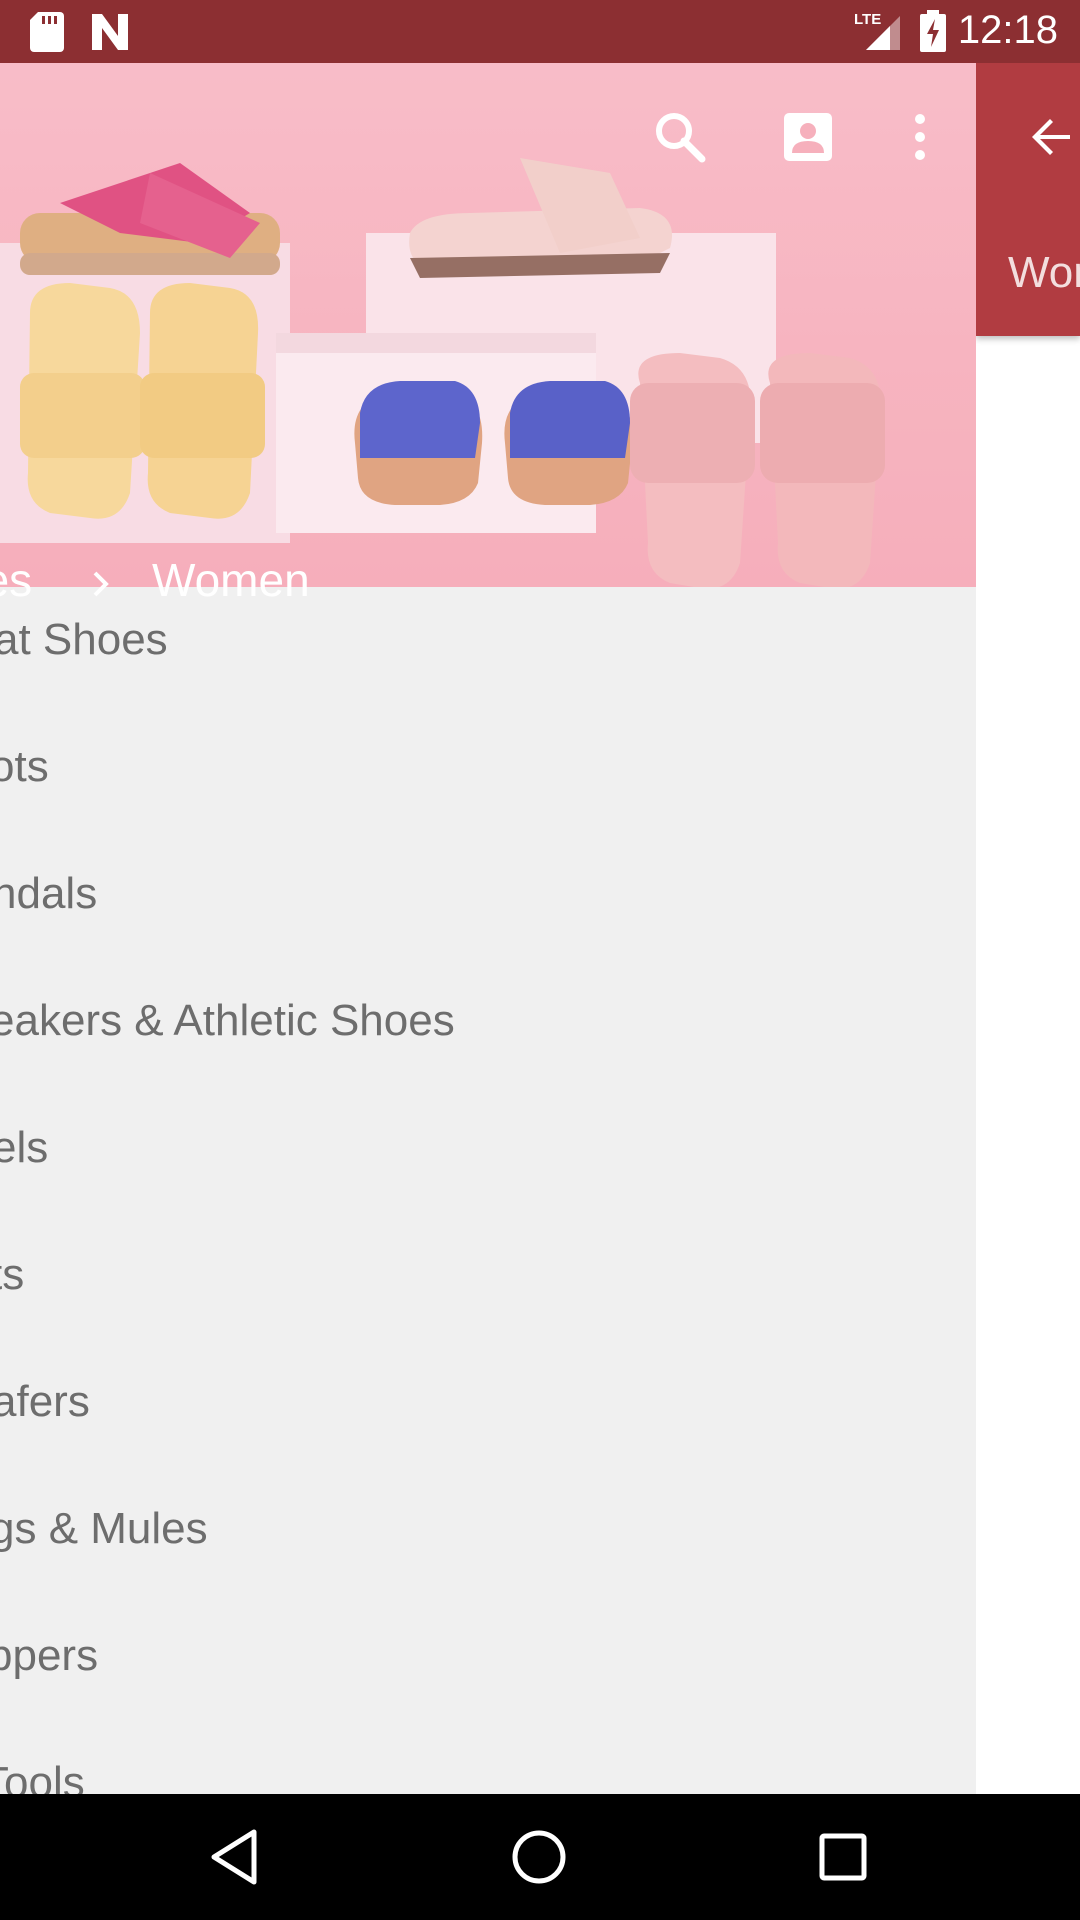 This screenshot has width=1080, height=1920. What do you see at coordinates (920, 137) in the screenshot?
I see `more-vert-icon` at bounding box center [920, 137].